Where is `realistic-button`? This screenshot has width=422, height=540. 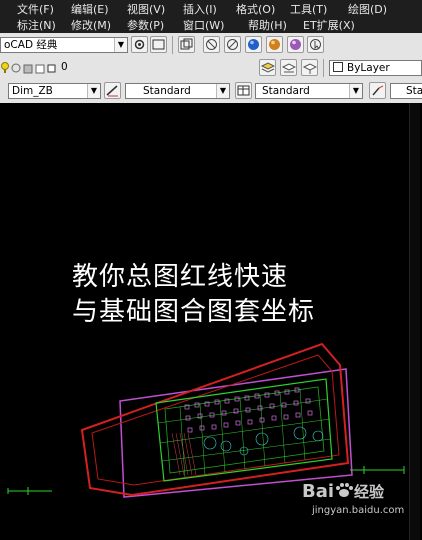
realistic-button is located at coordinates (274, 44).